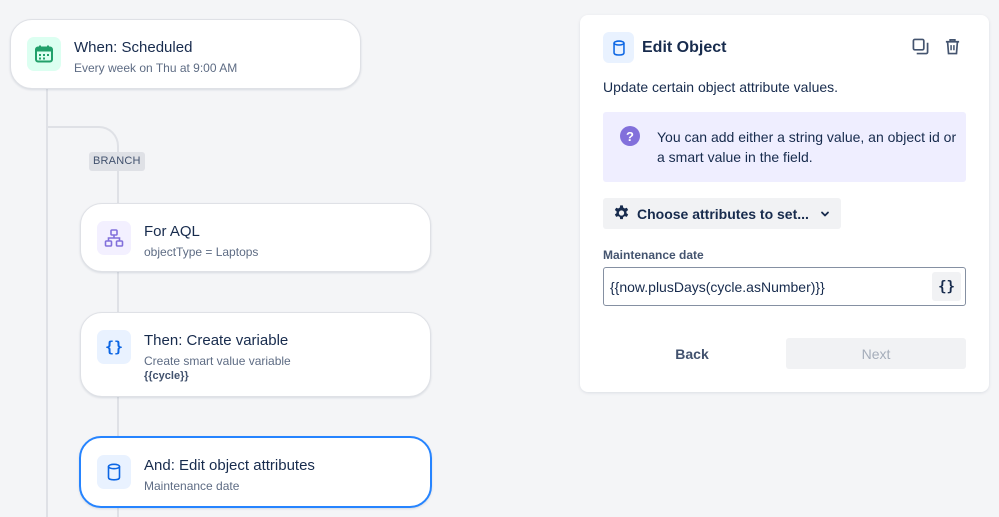 The image size is (999, 517). What do you see at coordinates (630, 136) in the screenshot?
I see `question-icon: ?` at bounding box center [630, 136].